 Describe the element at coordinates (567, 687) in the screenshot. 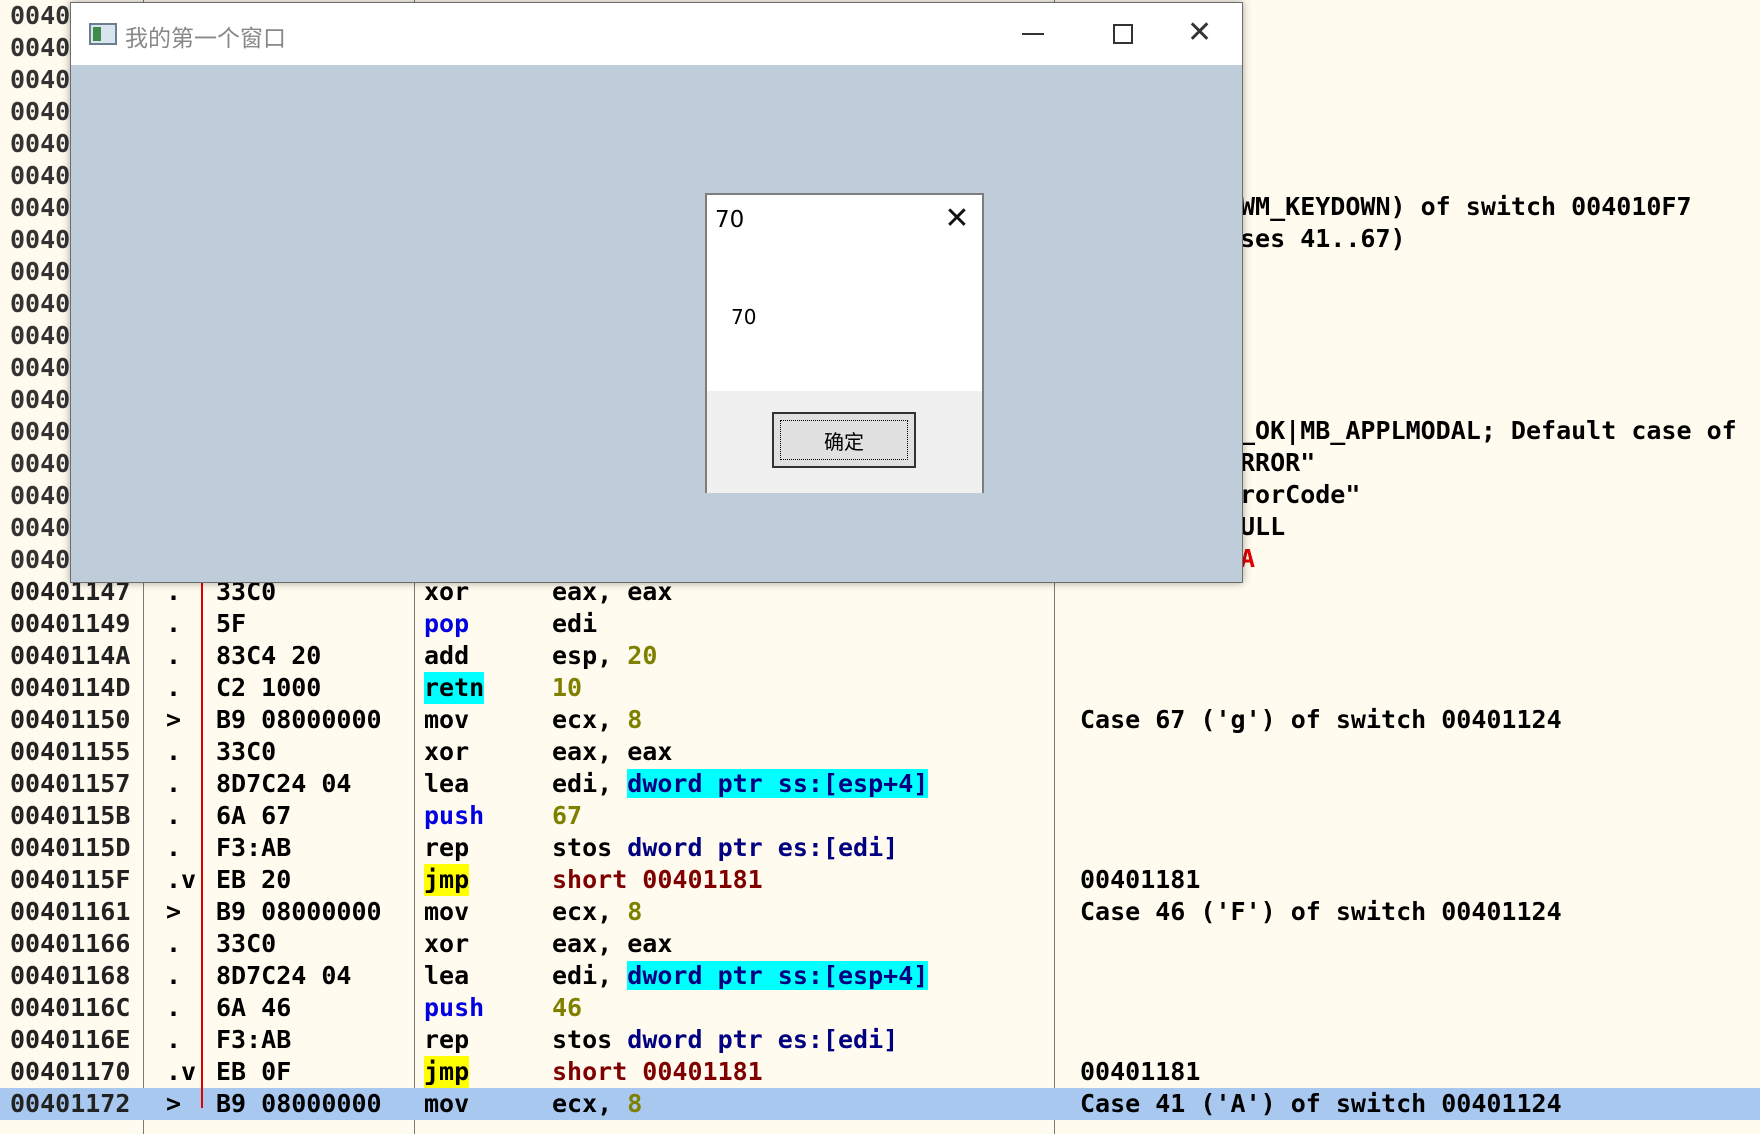

I see `row-operand: 10` at that location.